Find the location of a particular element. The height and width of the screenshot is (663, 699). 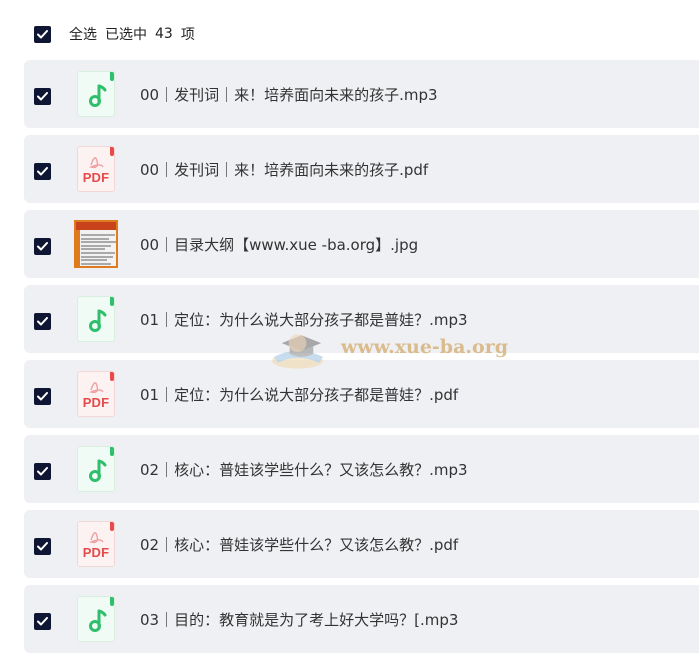

watermark-text: www.xue-ba.org is located at coordinates (424, 347).